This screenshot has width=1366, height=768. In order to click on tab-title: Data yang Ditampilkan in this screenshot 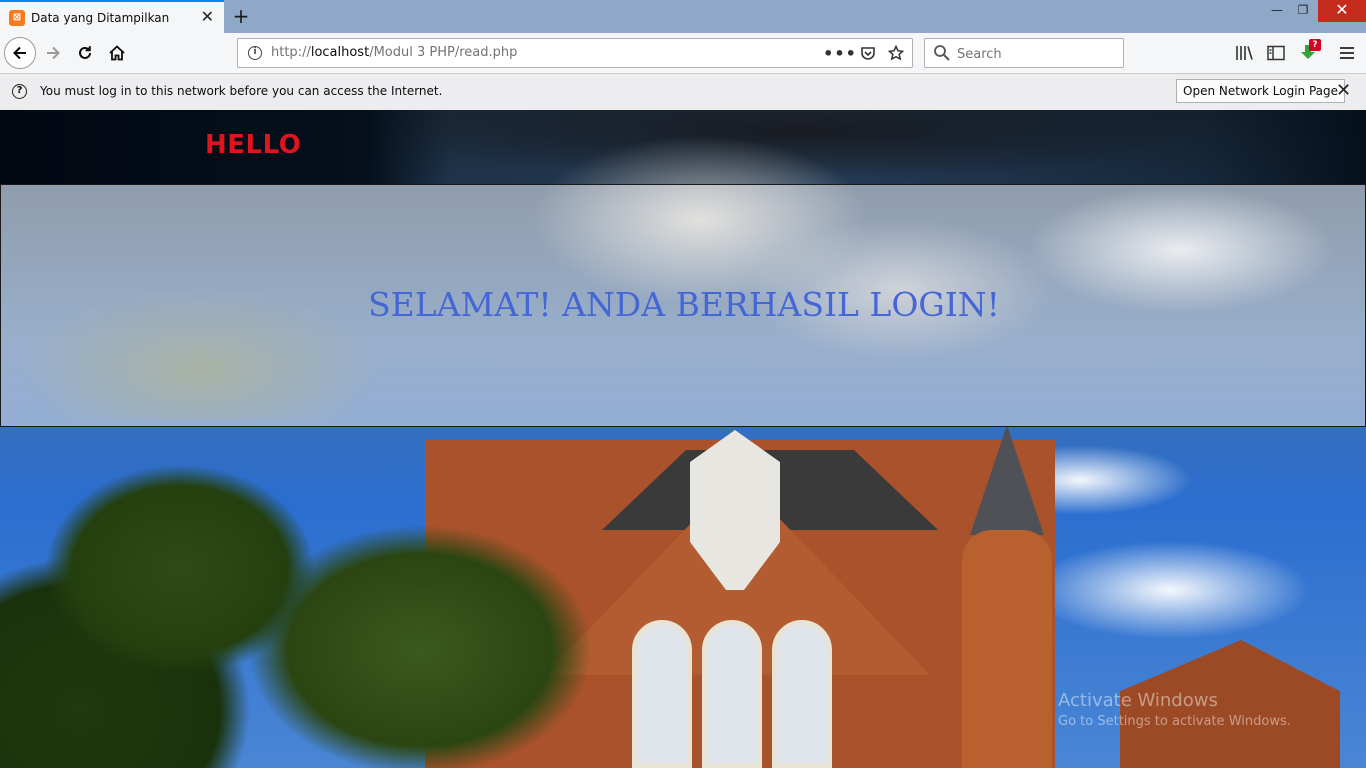, I will do `click(100, 17)`.